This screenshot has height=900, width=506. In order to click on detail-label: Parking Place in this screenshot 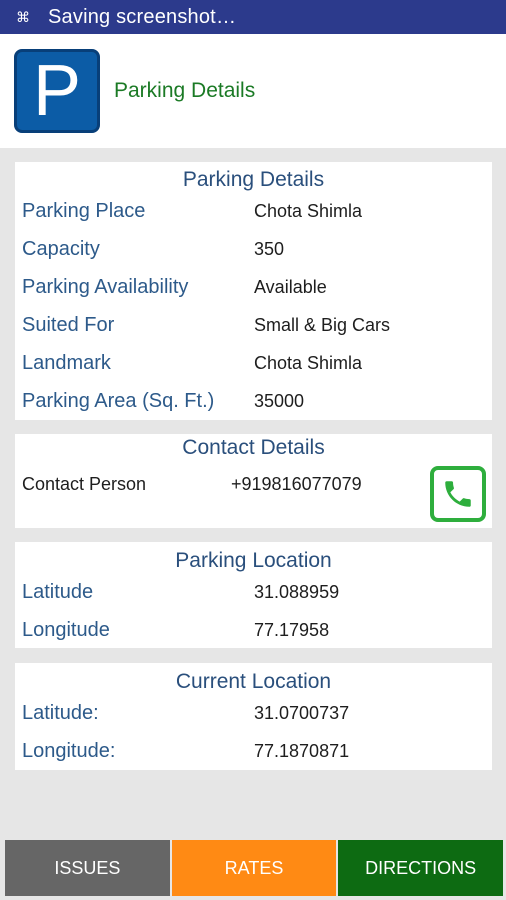, I will do `click(84, 210)`.